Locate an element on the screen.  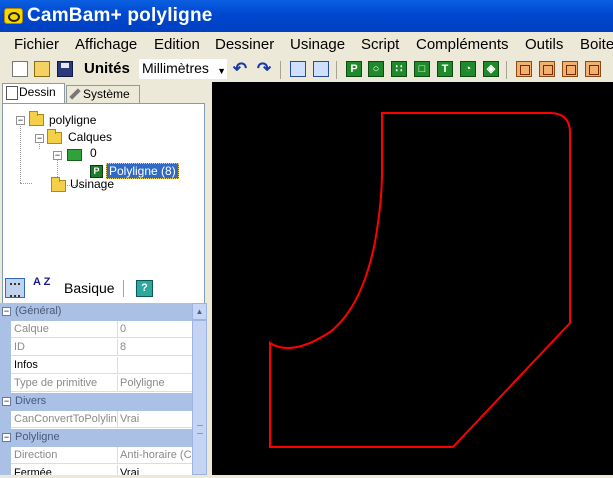
property-row-fermee: Fermée Vrai is located at coordinates (96, 470).